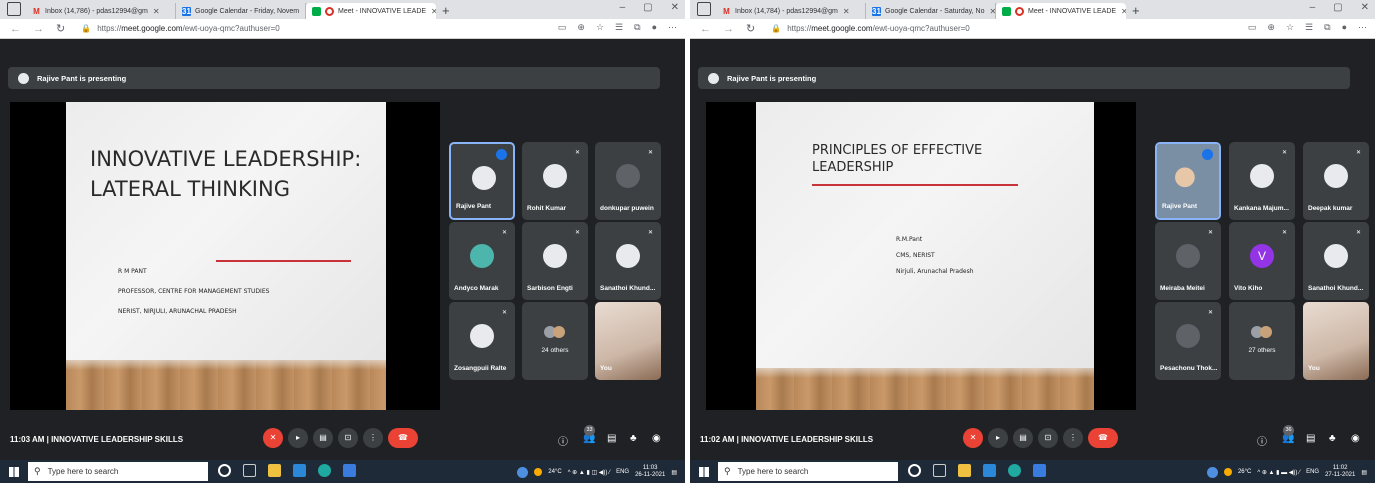 The image size is (1375, 483). I want to click on taskbar-clock: 11:02 27-11-2021, so click(1340, 472).